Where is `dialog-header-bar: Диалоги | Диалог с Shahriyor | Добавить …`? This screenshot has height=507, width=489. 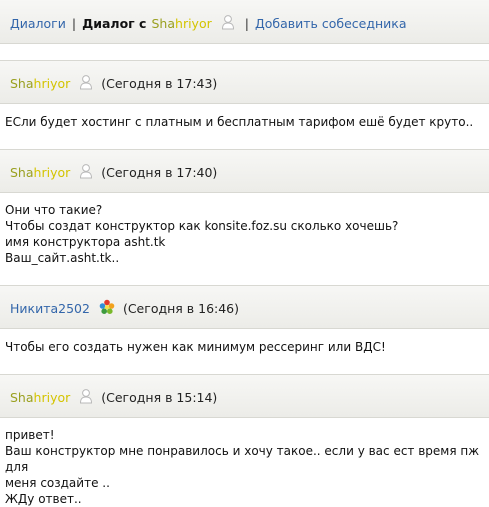
dialog-header-bar: Диалоги | Диалог с Shahriyor | Добавить … is located at coordinates (244, 22).